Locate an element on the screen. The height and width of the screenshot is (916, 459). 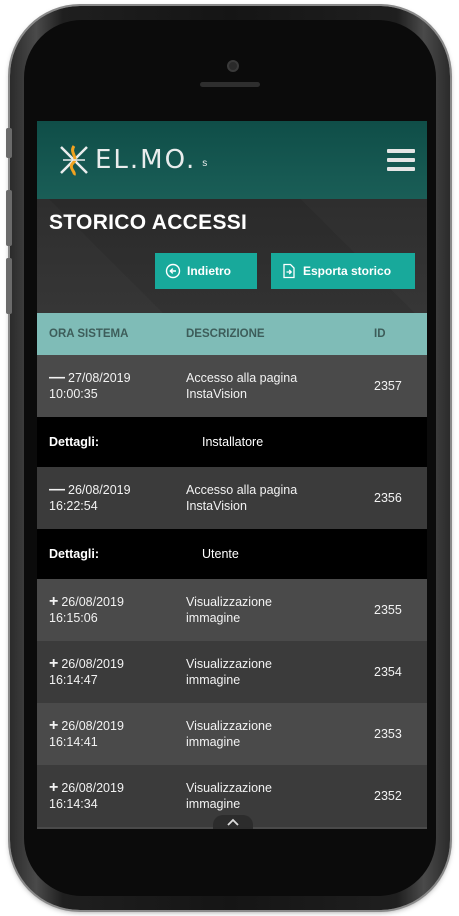
back-button: Indietro is located at coordinates (206, 271).